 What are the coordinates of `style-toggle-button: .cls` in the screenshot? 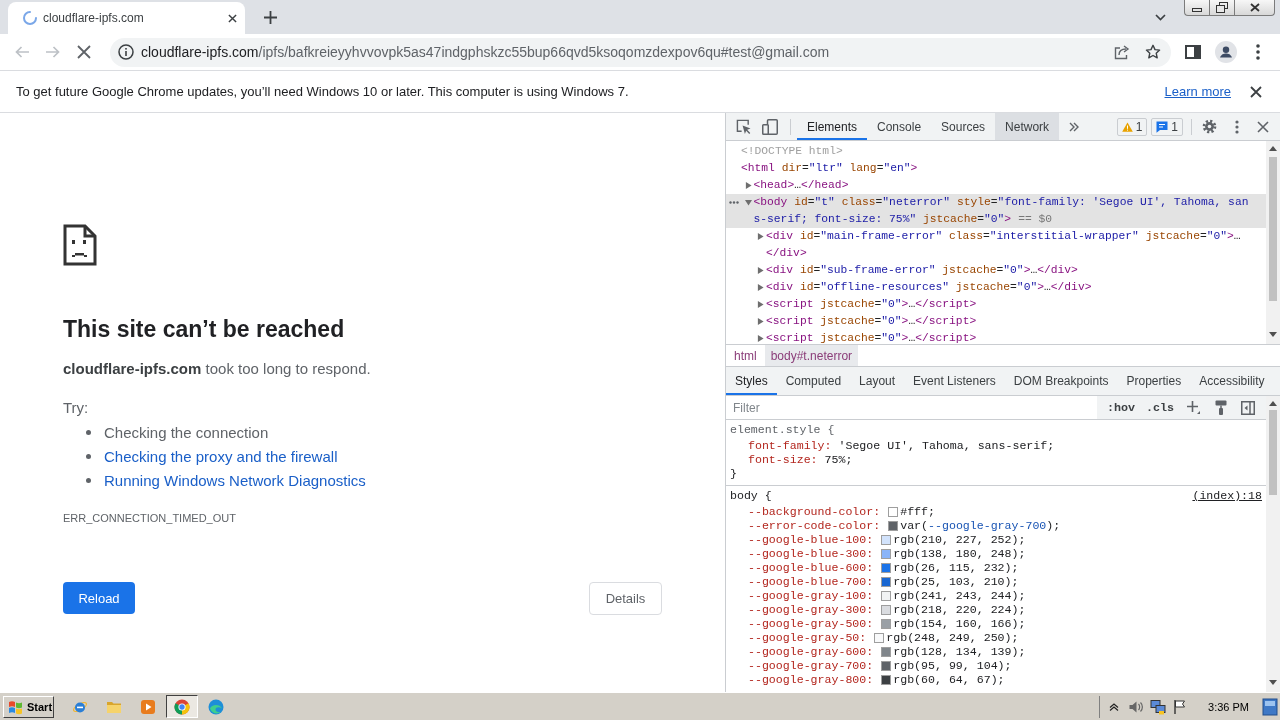 It's located at (1160, 407).